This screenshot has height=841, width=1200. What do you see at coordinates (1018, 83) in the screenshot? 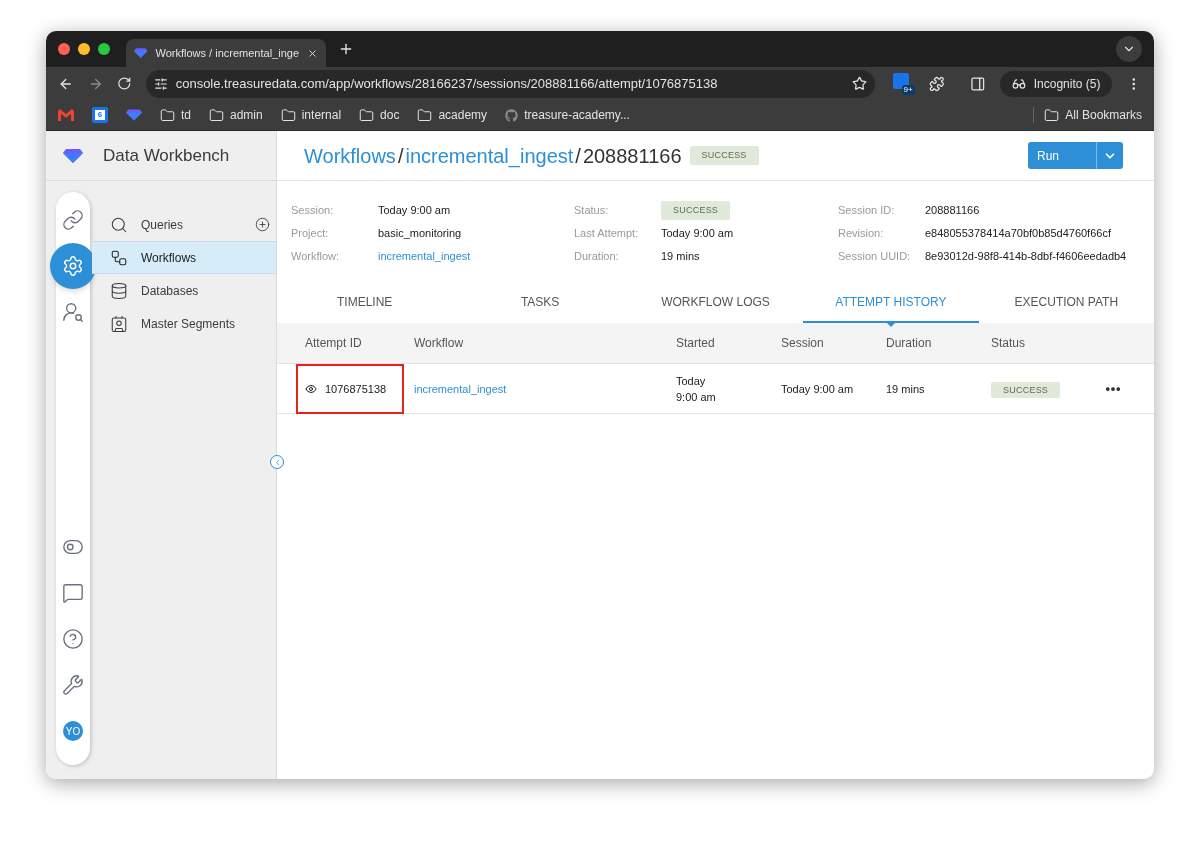
I see `incognito-icon` at bounding box center [1018, 83].